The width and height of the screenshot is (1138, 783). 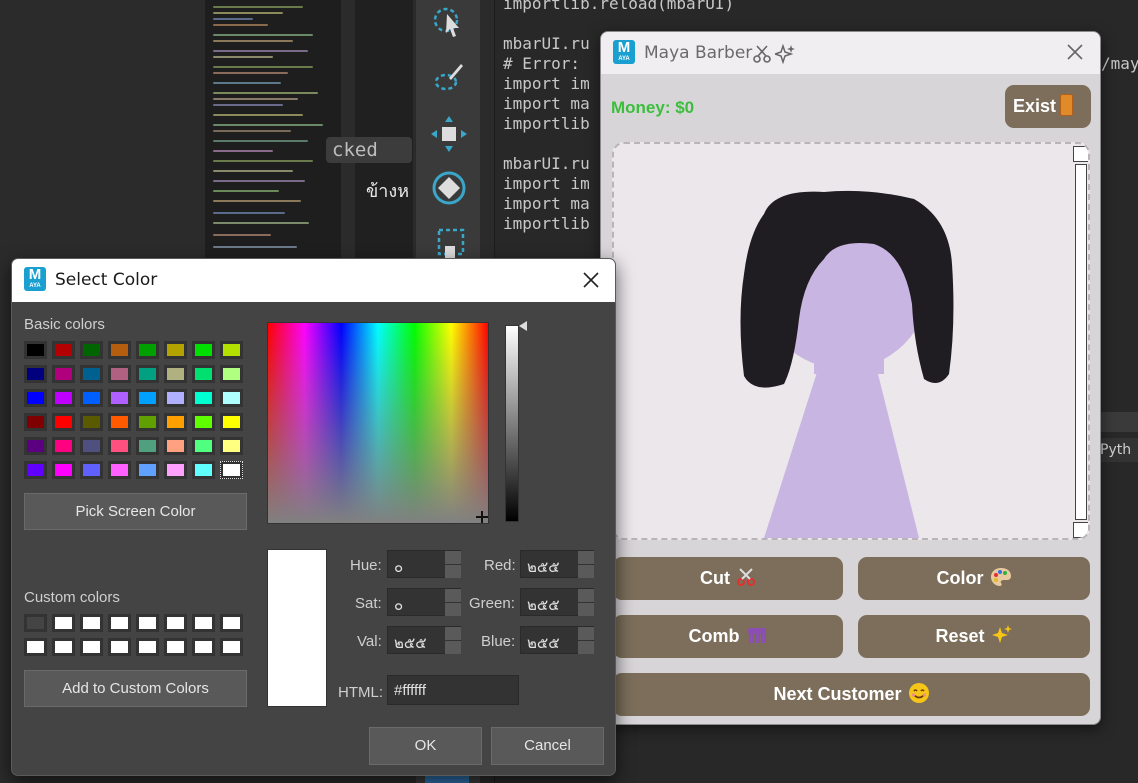 I want to click on value-slider-pointer-icon, so click(x=523, y=326).